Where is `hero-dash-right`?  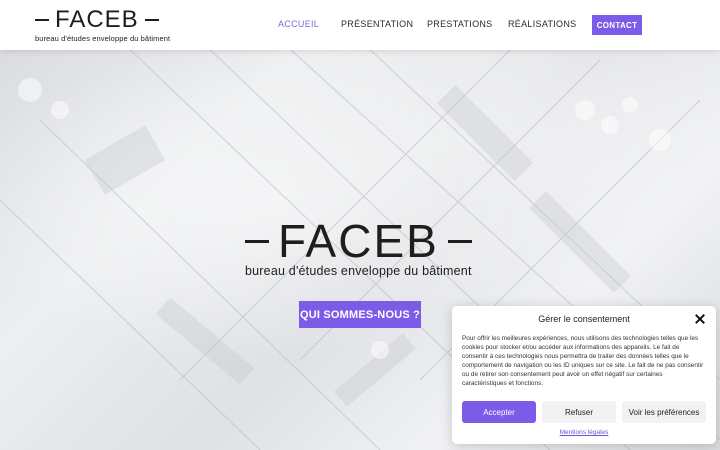 hero-dash-right is located at coordinates (459, 241).